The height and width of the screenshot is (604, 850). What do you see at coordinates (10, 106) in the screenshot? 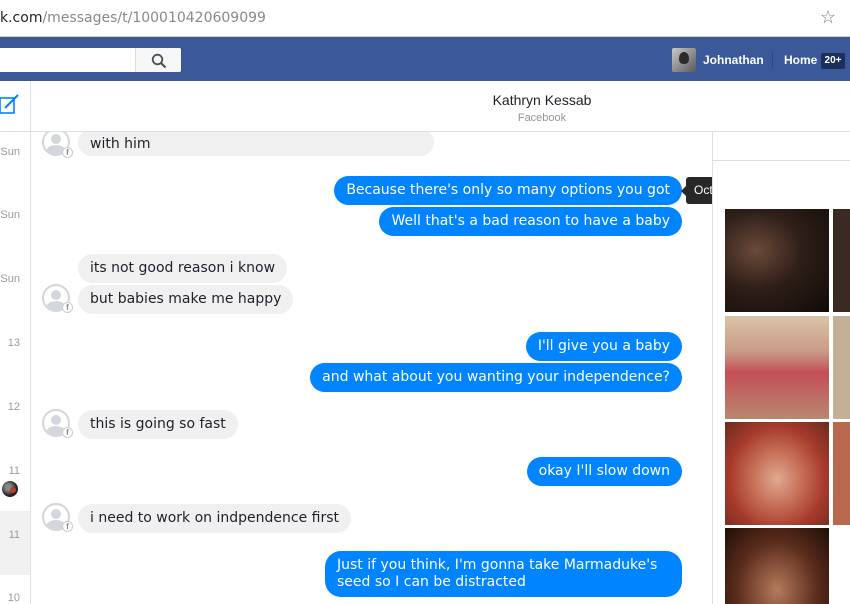
I see `compose-icon` at bounding box center [10, 106].